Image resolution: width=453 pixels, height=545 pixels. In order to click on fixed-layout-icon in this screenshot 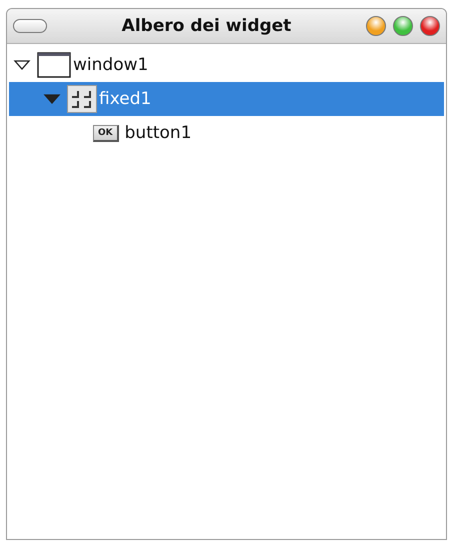, I will do `click(82, 99)`.